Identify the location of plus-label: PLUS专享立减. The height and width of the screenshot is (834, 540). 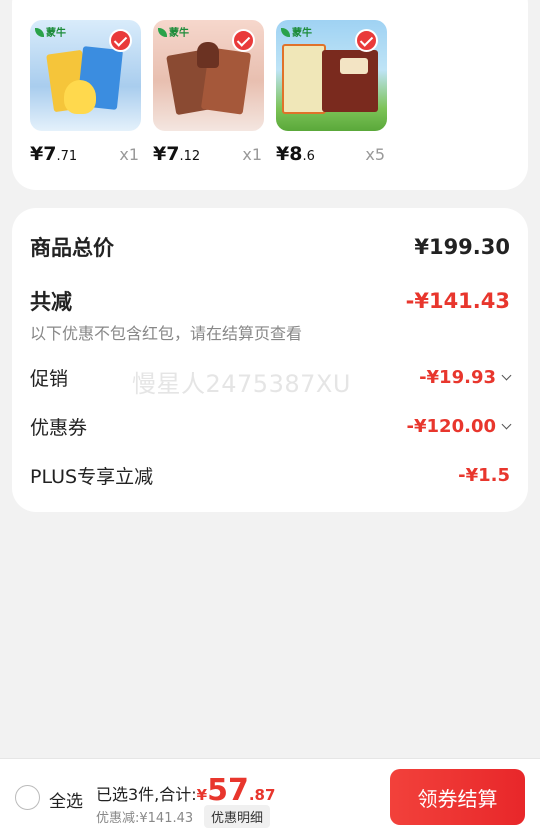
(92, 477).